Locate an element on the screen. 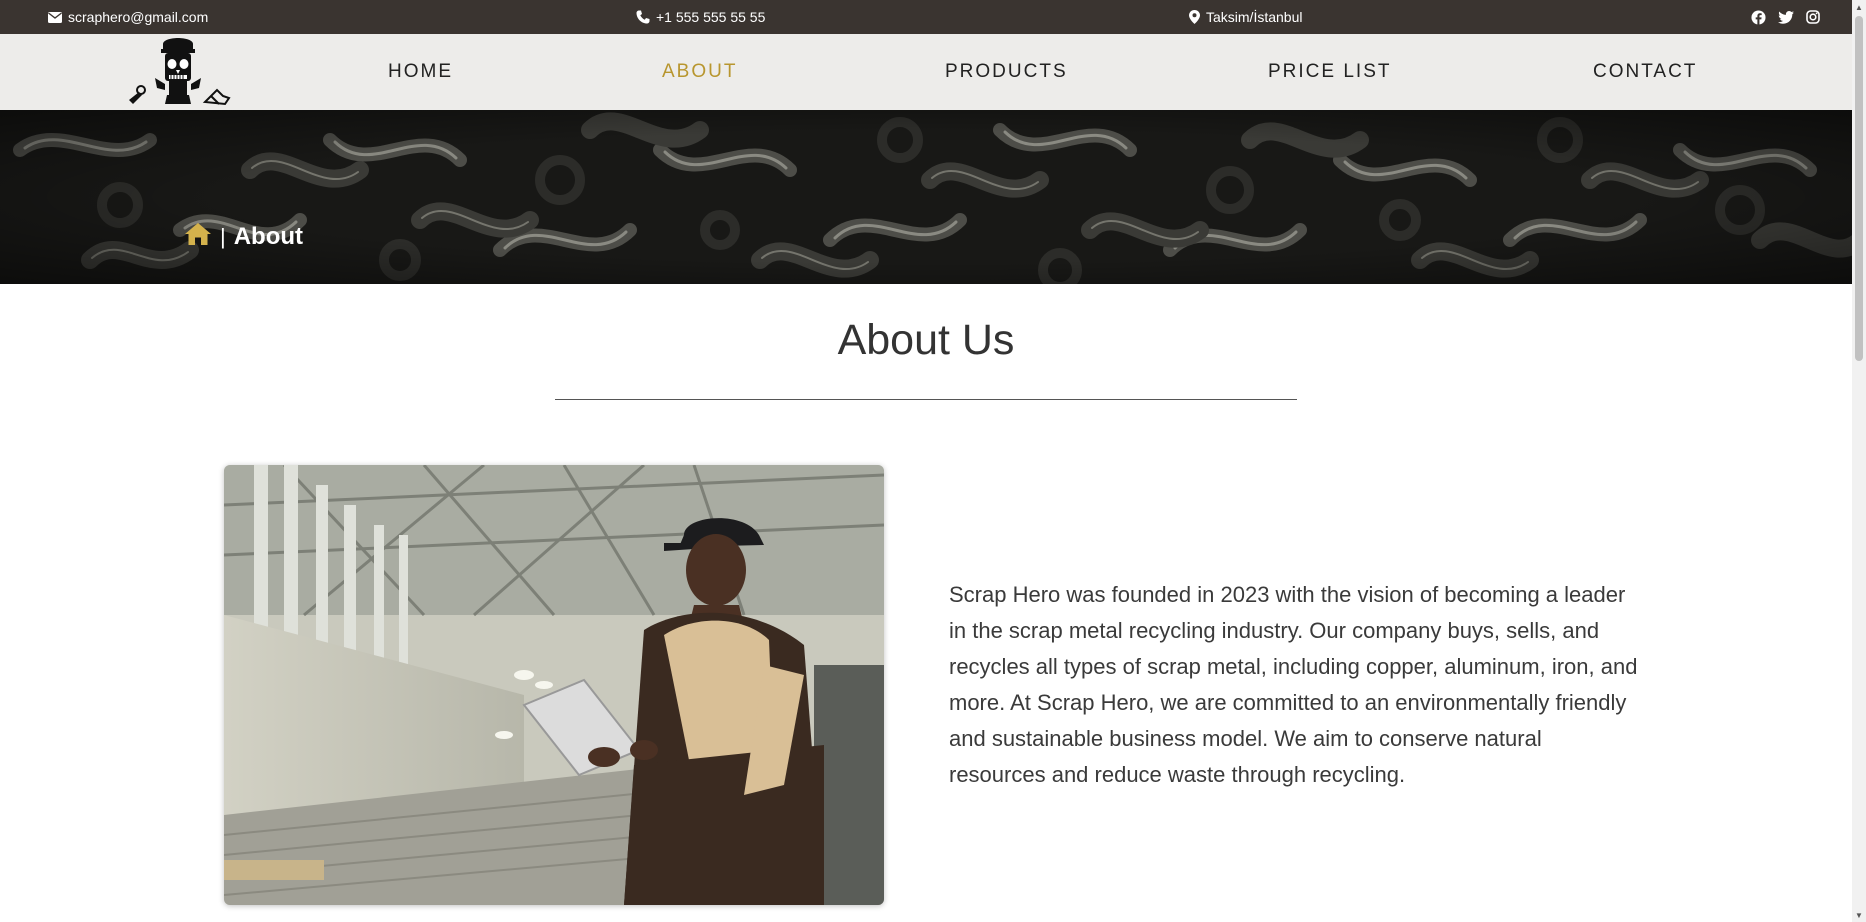  map-pin-icon is located at coordinates (1194, 17).